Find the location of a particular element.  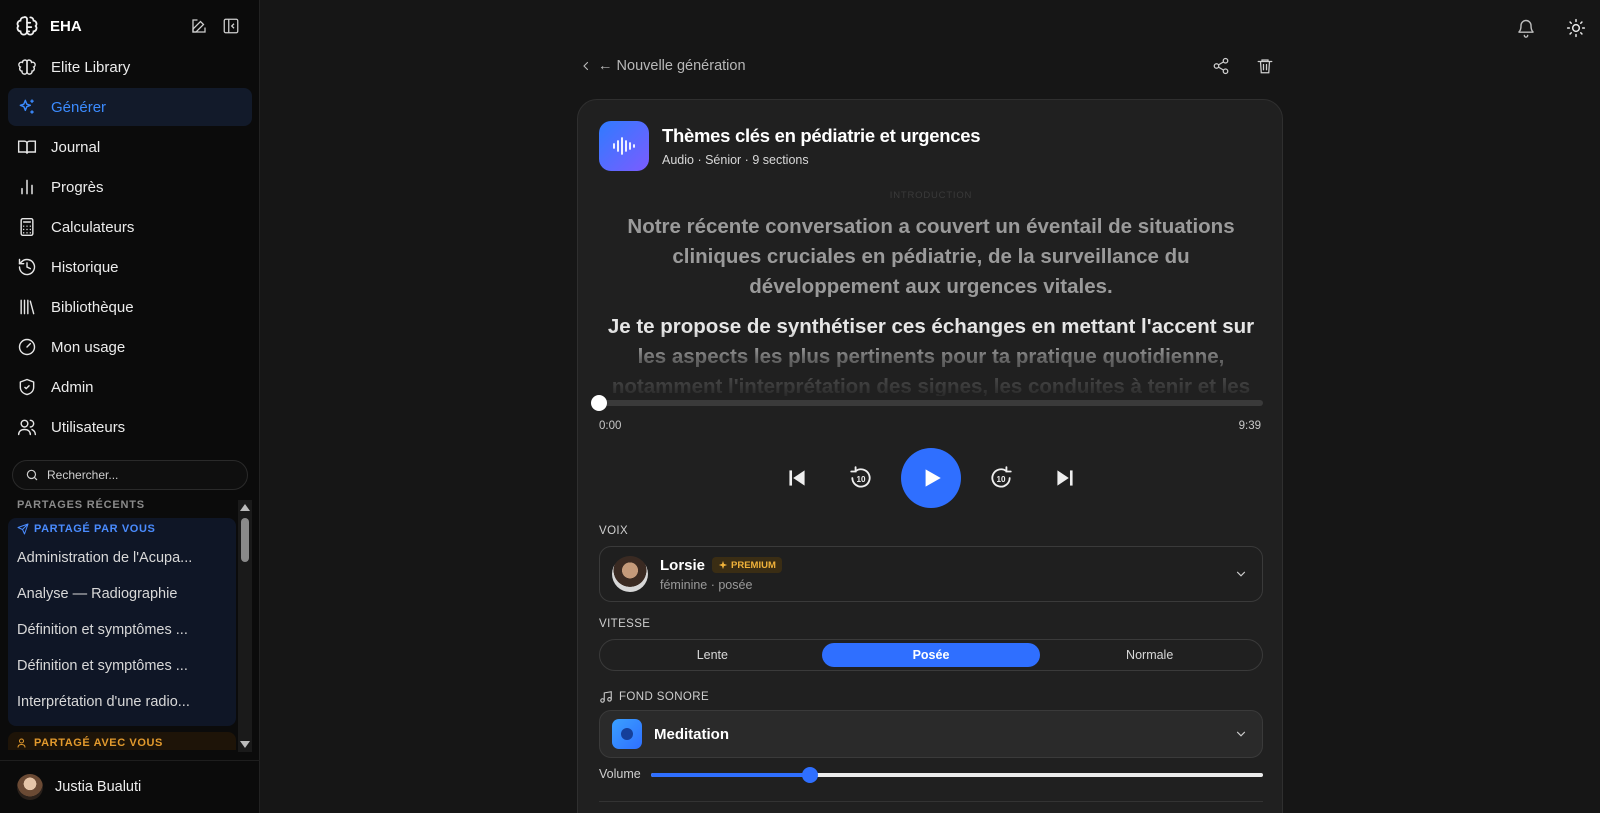

sidebar-item-calculateurs: Calculateurs is located at coordinates (130, 227).